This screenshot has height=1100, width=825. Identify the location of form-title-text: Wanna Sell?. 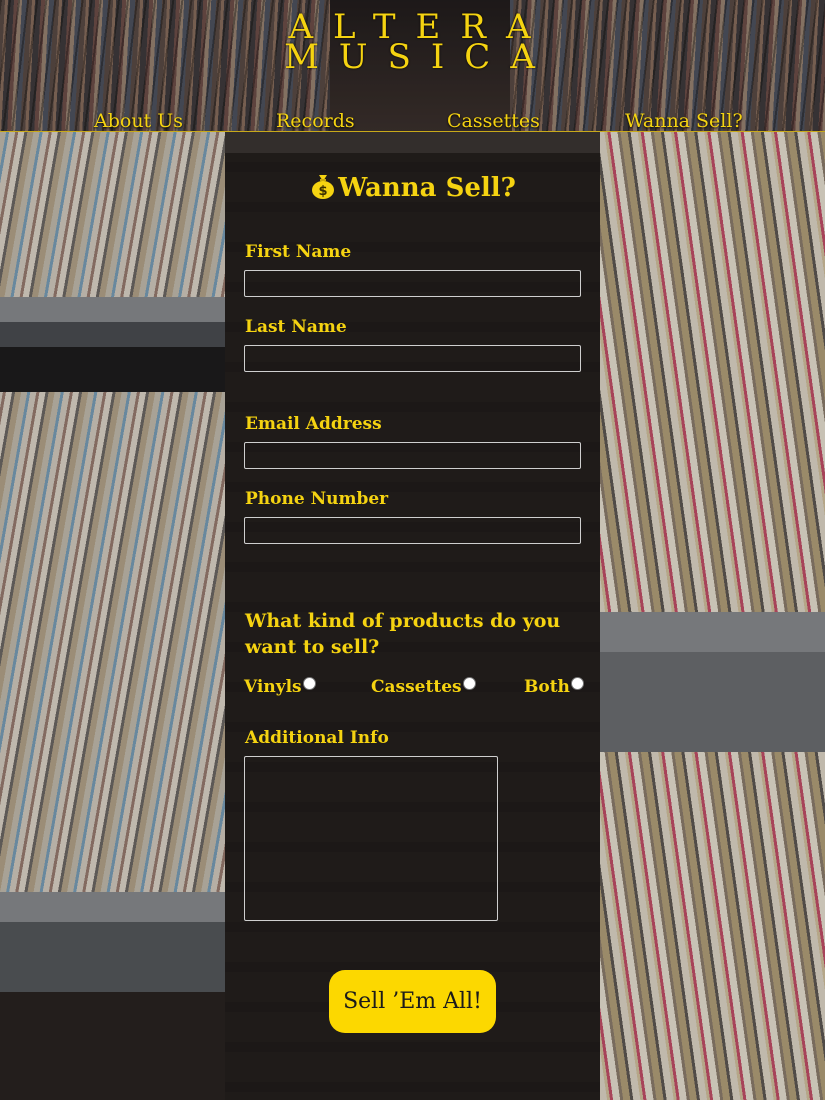
(427, 188).